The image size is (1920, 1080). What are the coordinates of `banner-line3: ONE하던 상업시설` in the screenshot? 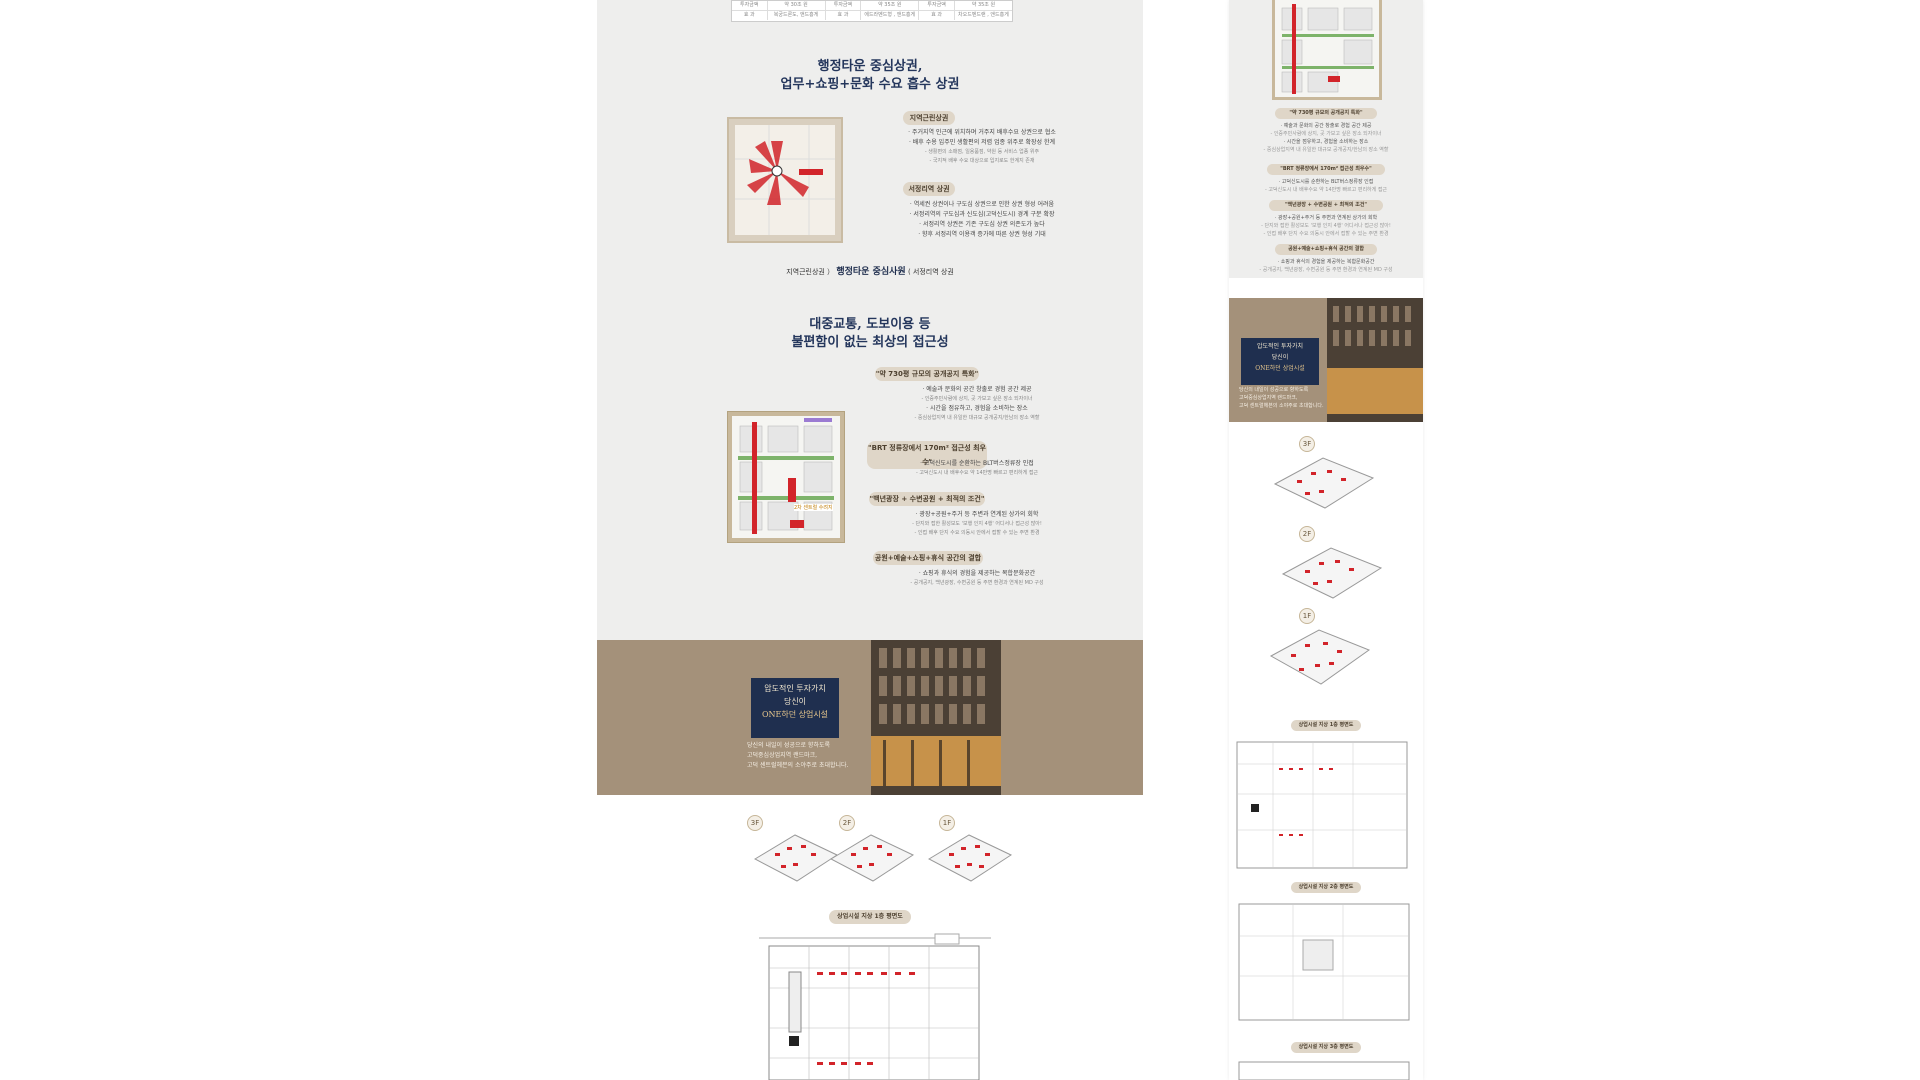 It's located at (1280, 368).